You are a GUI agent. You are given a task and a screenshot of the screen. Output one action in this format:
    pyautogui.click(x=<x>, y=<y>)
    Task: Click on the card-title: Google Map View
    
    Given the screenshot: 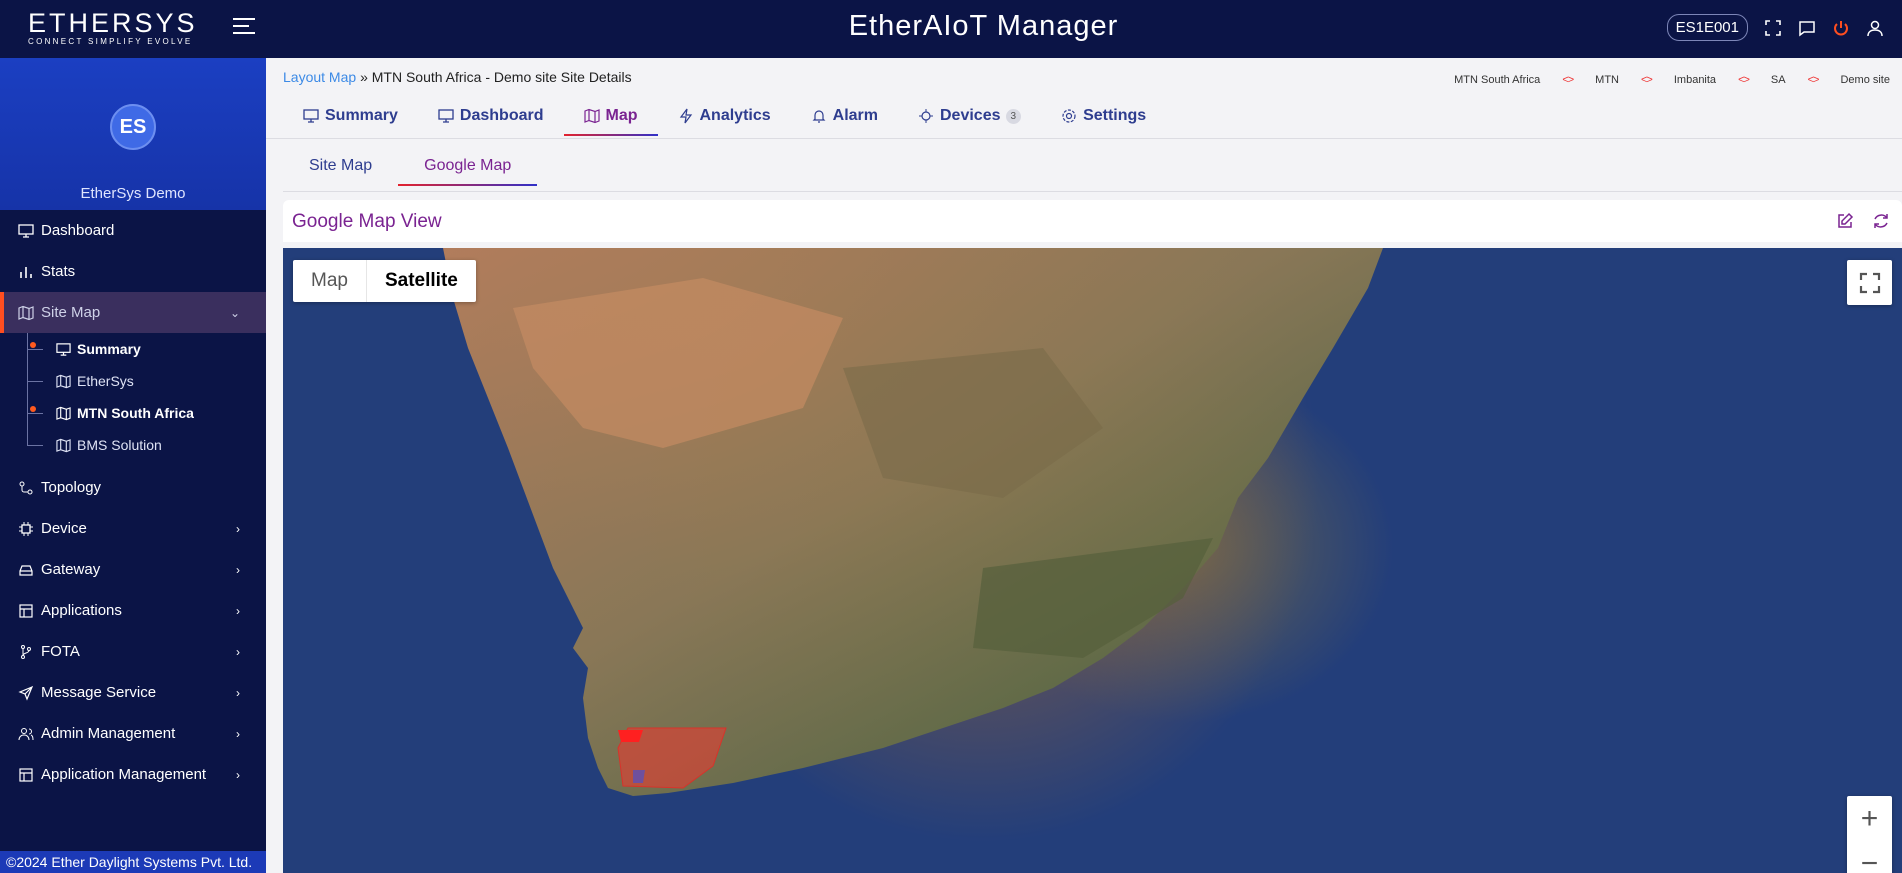 What is the action you would take?
    pyautogui.click(x=367, y=221)
    